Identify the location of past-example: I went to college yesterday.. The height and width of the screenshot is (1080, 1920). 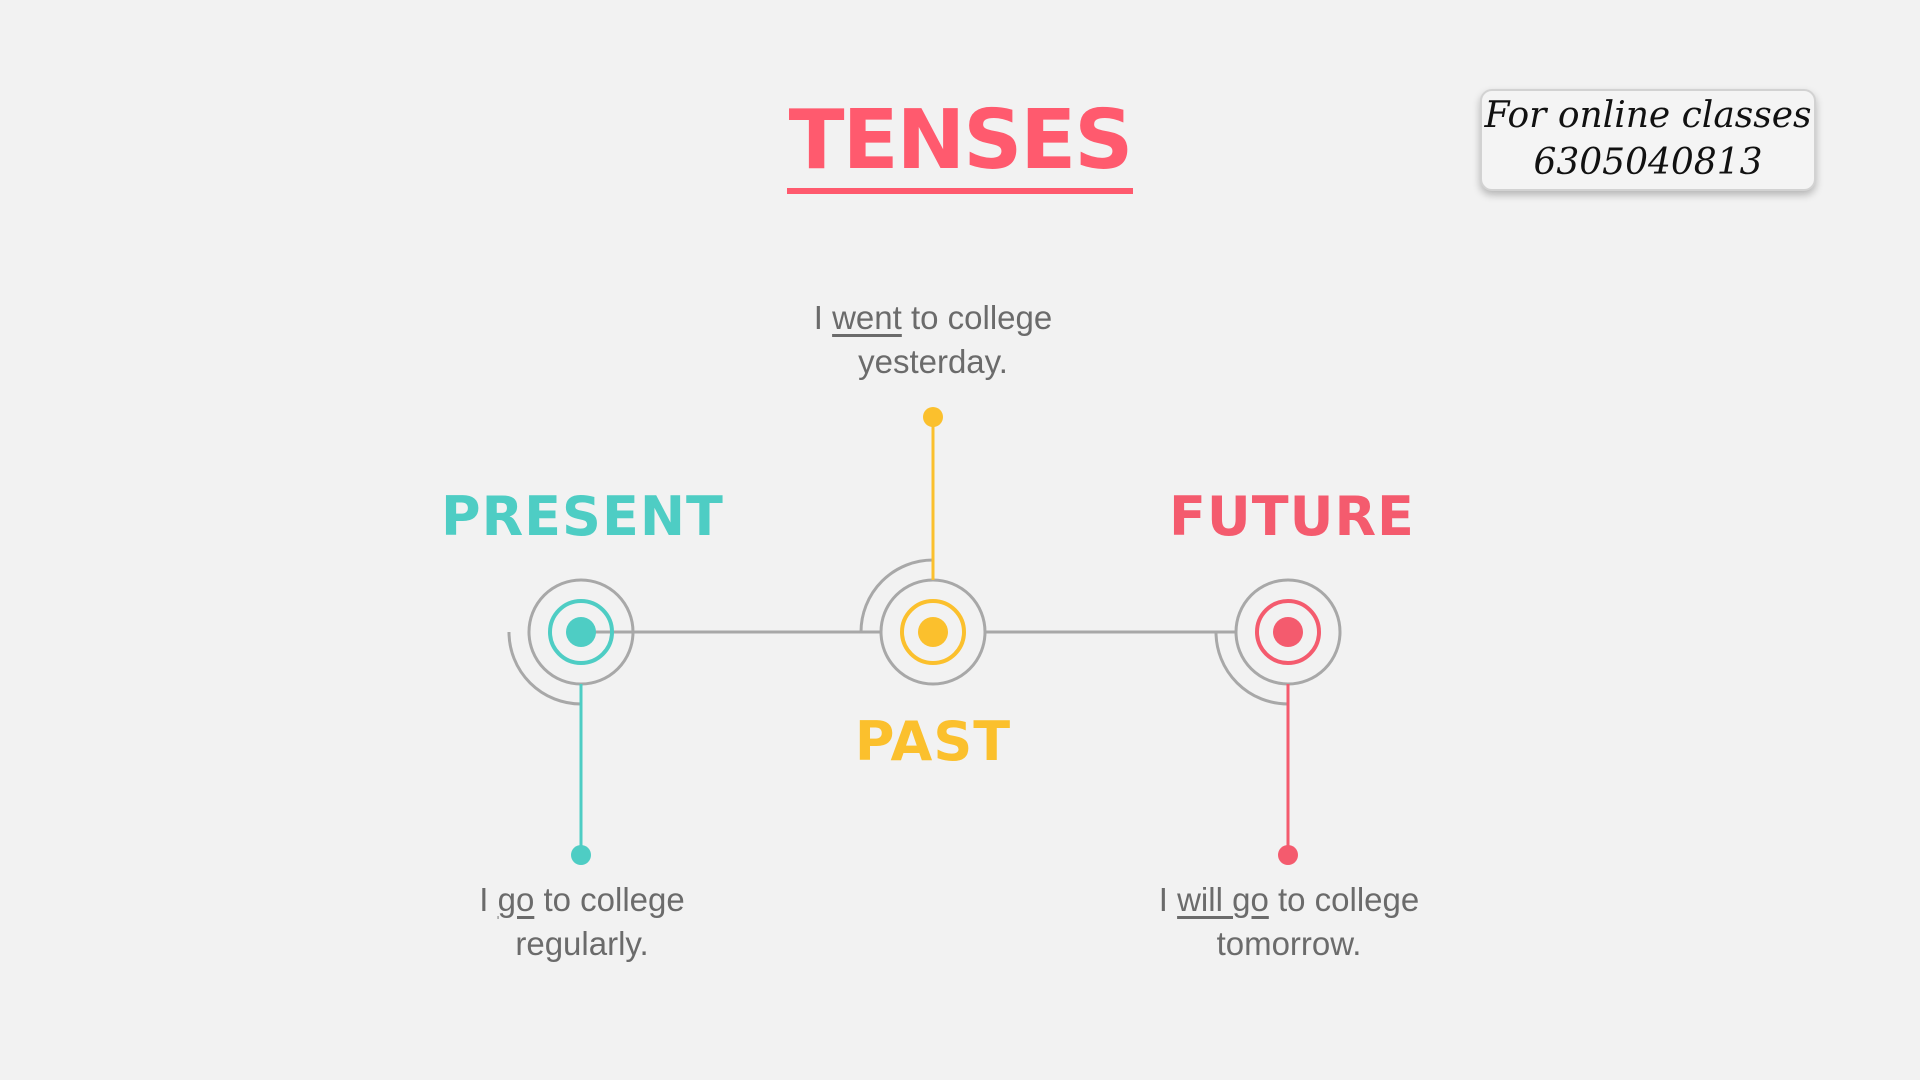
(933, 340).